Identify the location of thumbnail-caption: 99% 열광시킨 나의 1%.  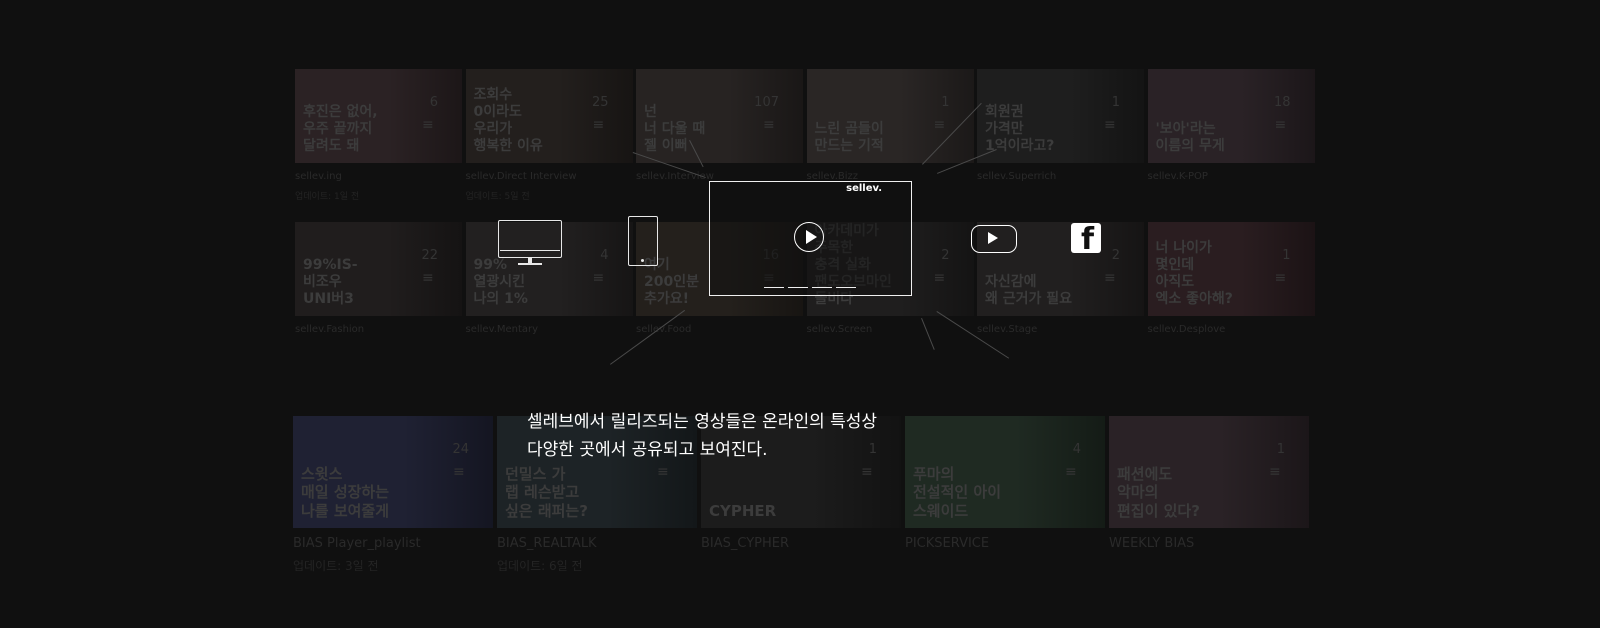
(500, 281).